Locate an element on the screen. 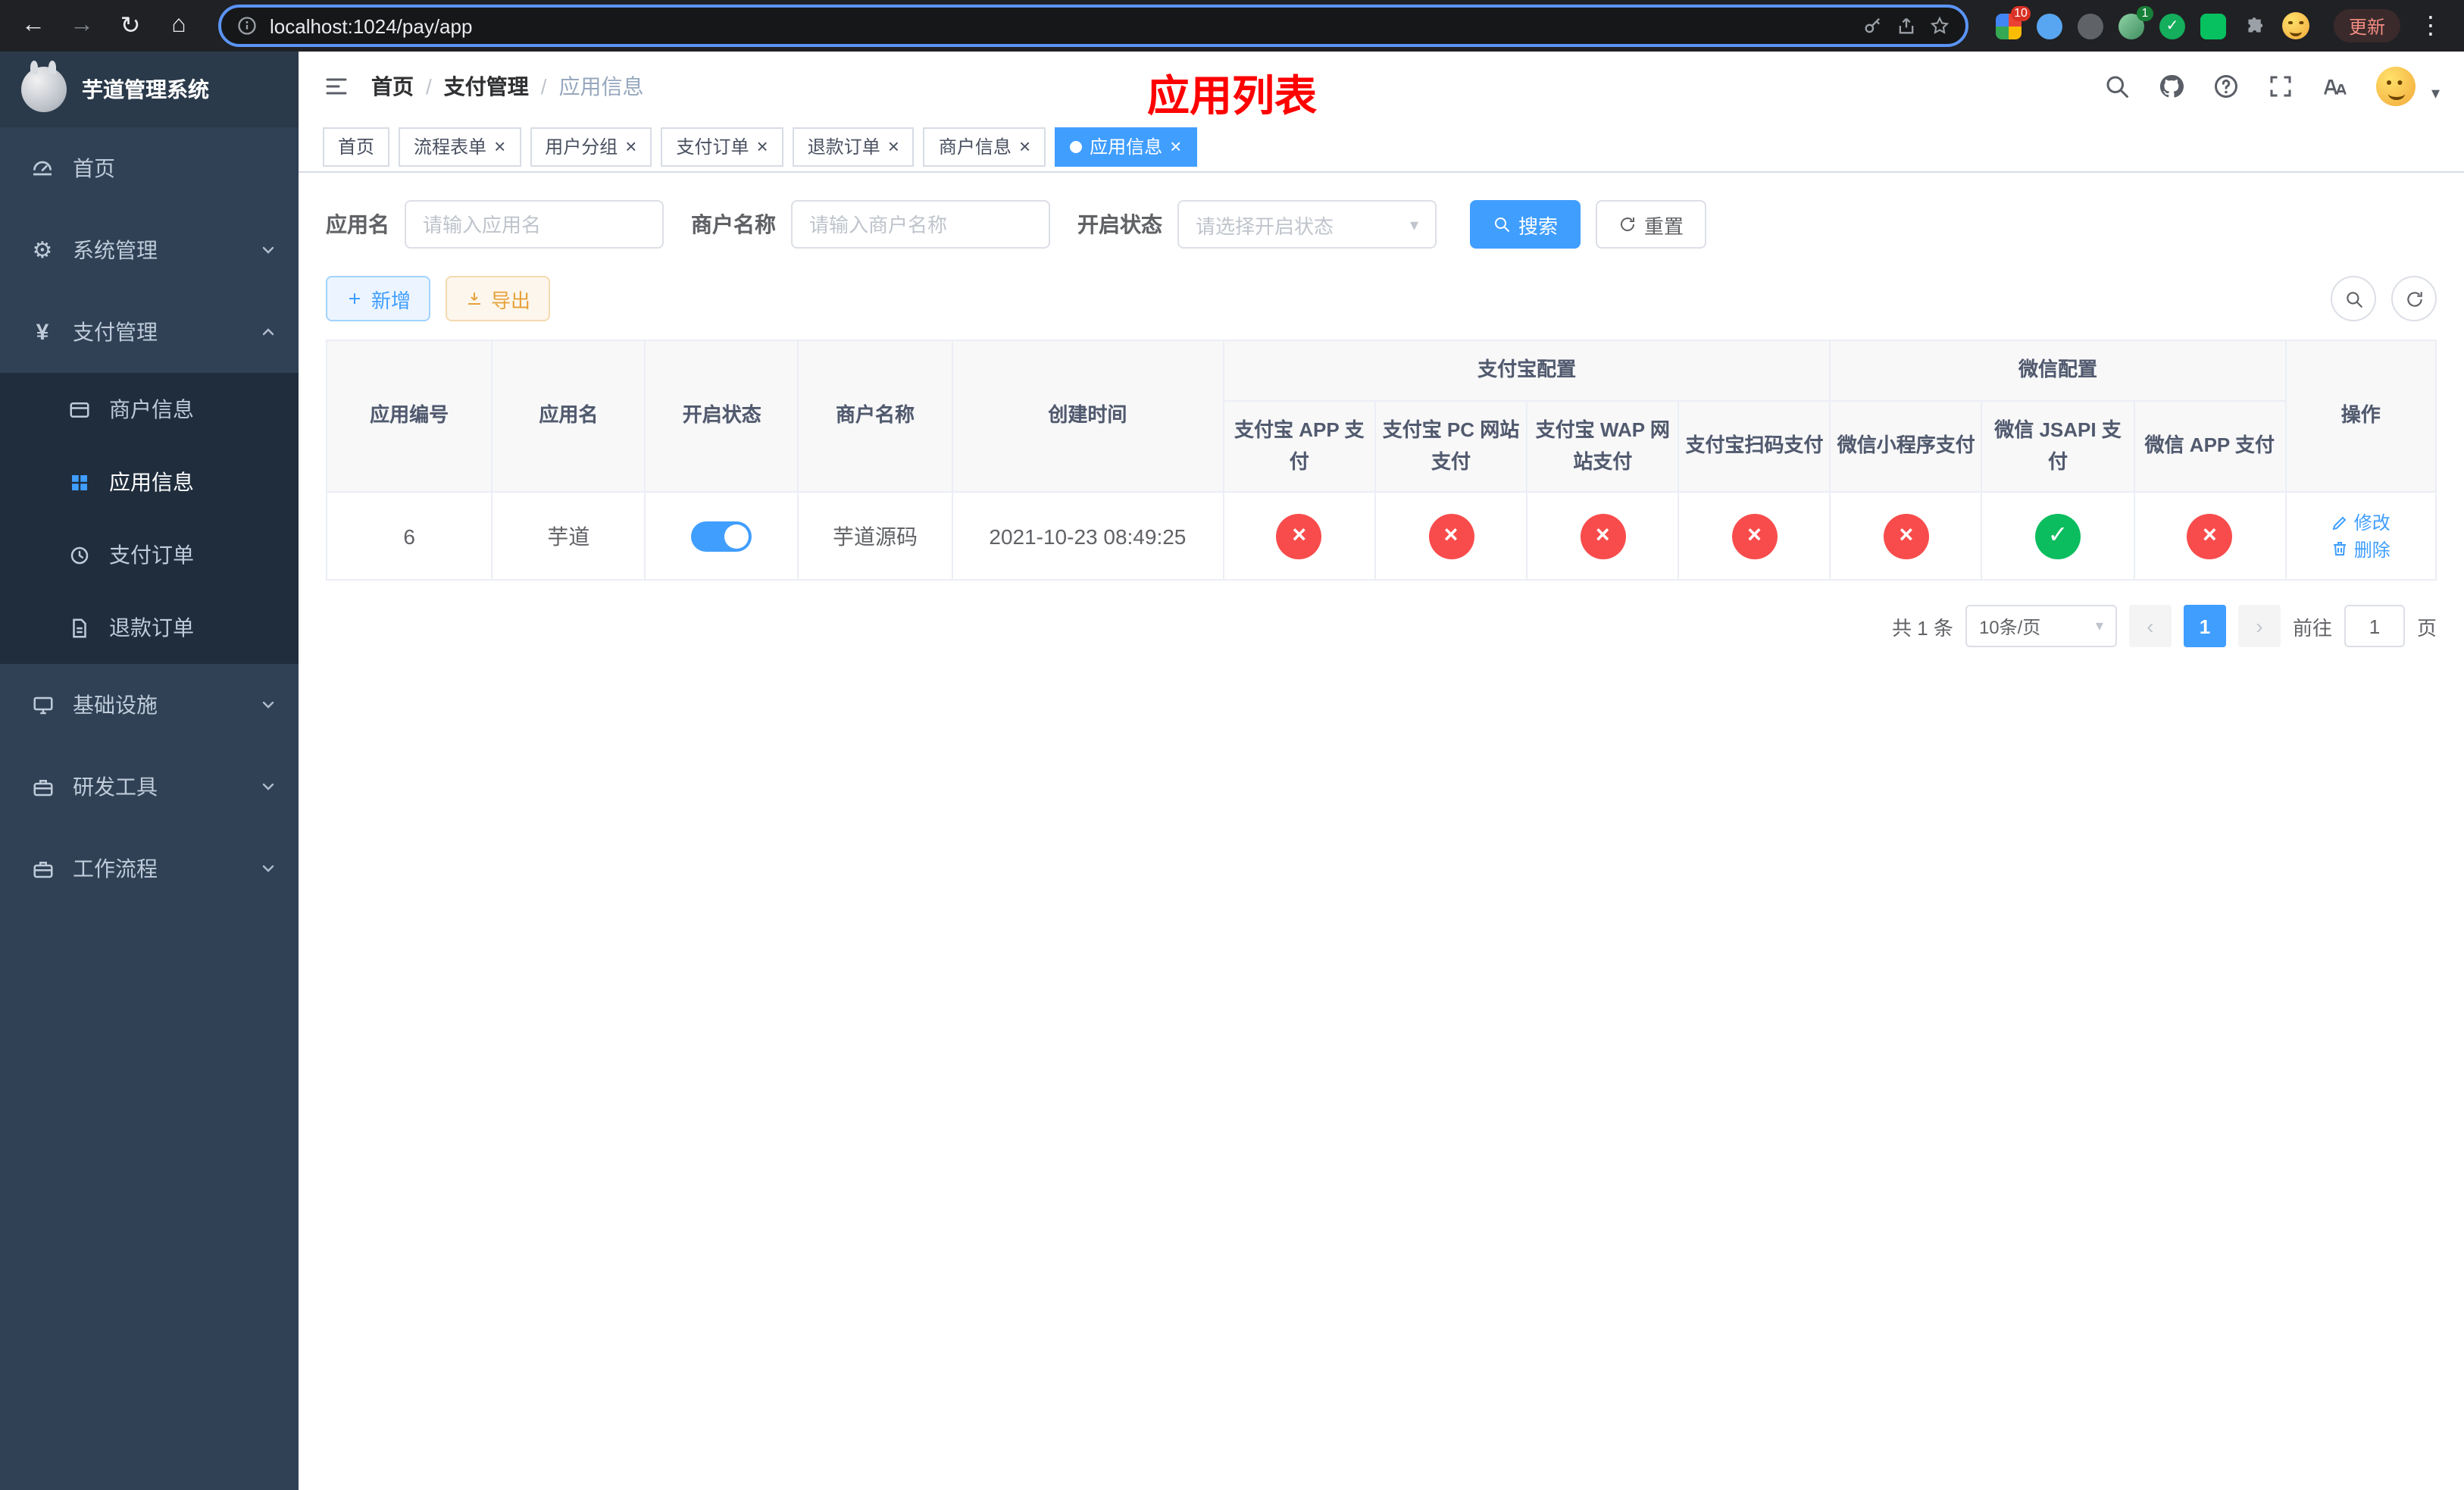  tab-user-group: 用户分组 × is located at coordinates (591, 146).